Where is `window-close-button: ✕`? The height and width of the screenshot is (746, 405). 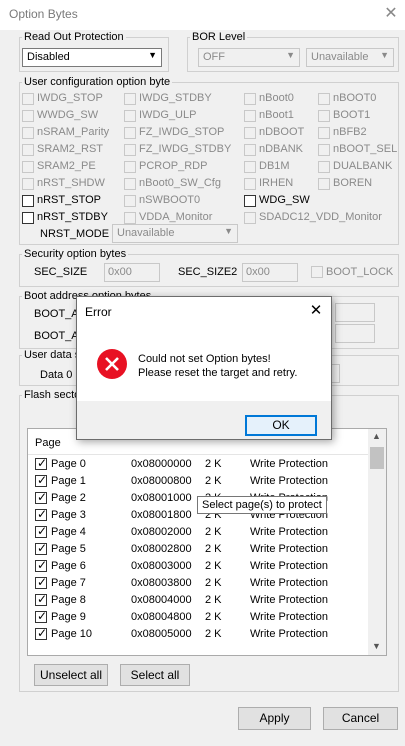
window-close-button: ✕ is located at coordinates (391, 14).